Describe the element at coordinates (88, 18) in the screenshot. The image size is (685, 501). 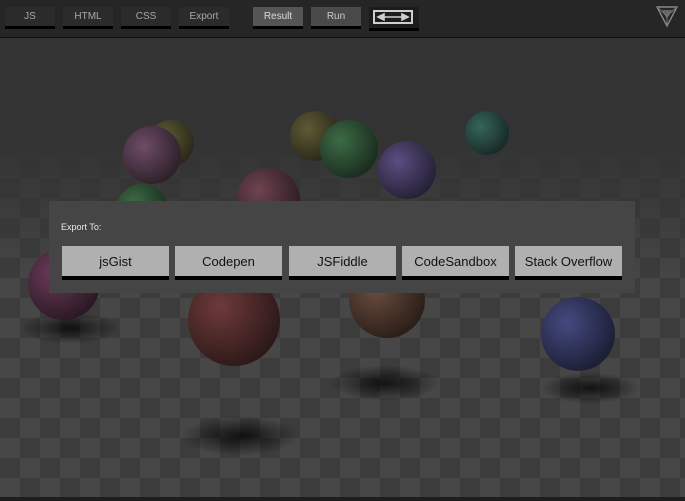
I see `html-tab-button: HTML` at that location.